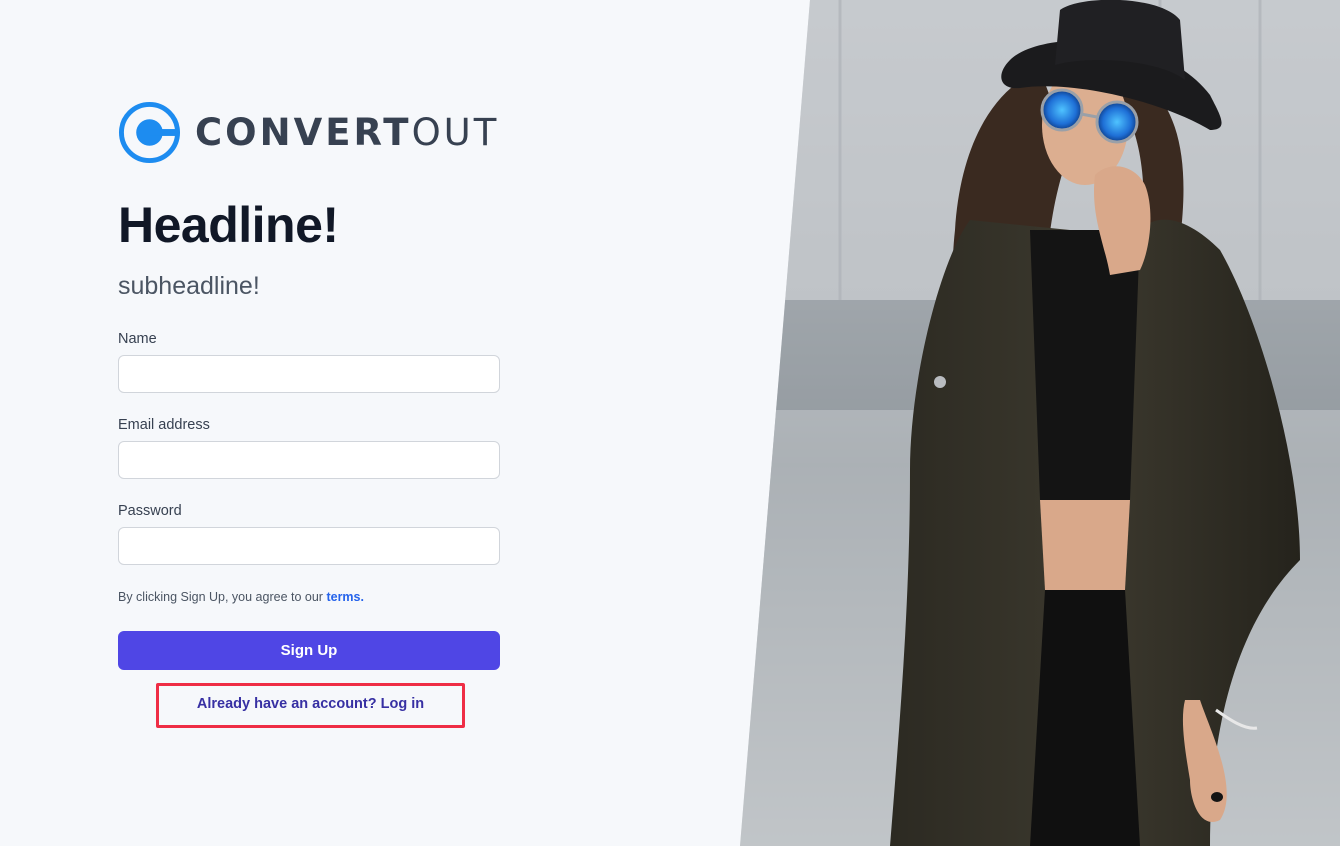 The height and width of the screenshot is (846, 1340). Describe the element at coordinates (150, 511) in the screenshot. I see `password-label: Password` at that location.